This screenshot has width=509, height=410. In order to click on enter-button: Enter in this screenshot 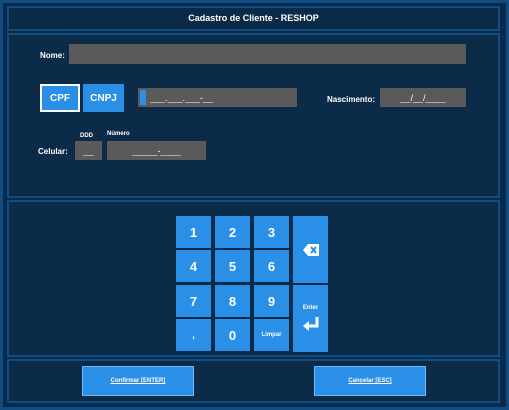, I will do `click(310, 318)`.